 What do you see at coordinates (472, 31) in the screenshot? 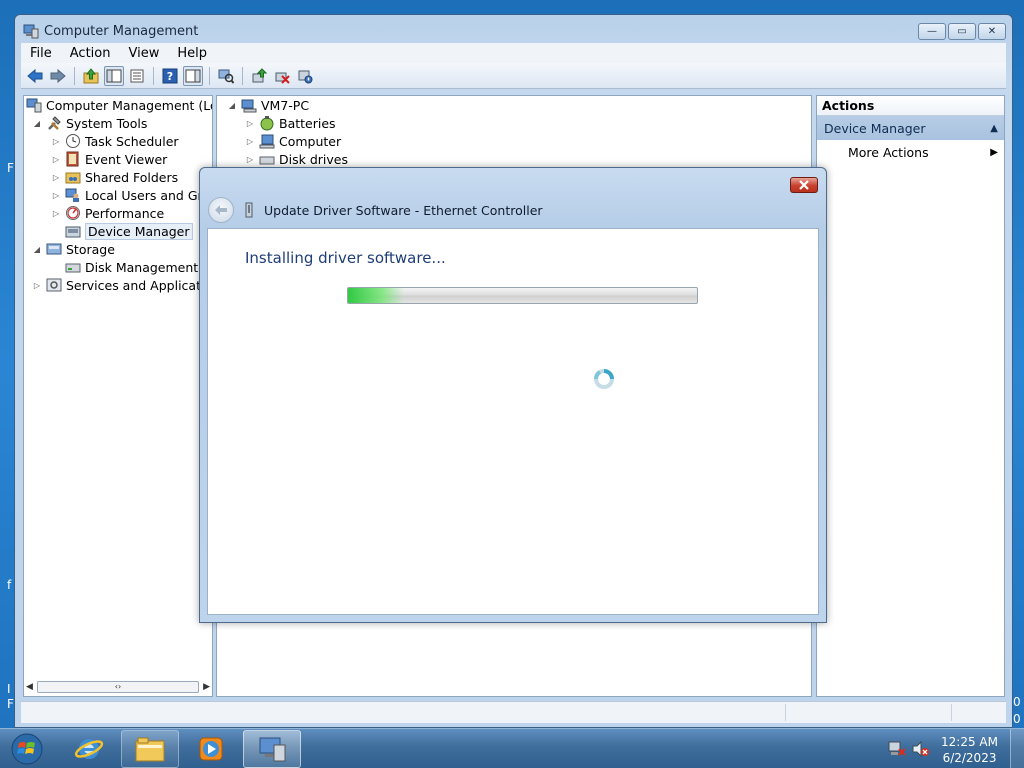
I see `title-bar: Computer Management` at bounding box center [472, 31].